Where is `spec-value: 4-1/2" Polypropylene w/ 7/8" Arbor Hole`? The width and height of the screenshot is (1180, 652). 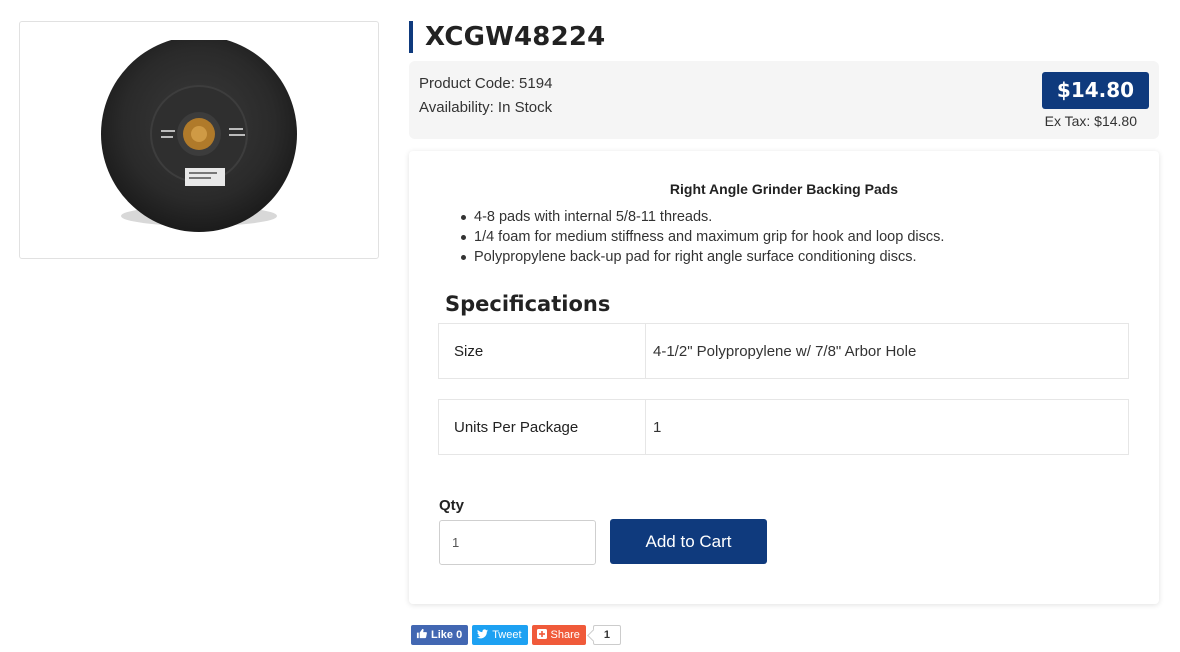
spec-value: 4-1/2" Polypropylene w/ 7/8" Arbor Hole is located at coordinates (785, 351).